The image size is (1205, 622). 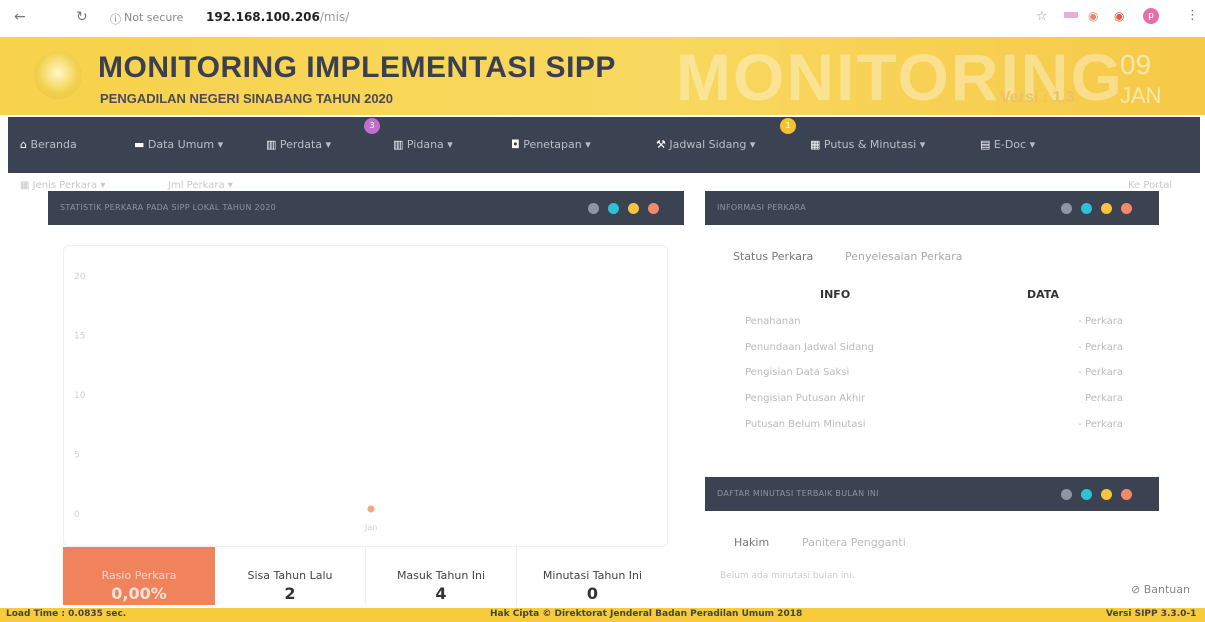 What do you see at coordinates (874, 144) in the screenshot?
I see `nav-label: Putus & Minutasi ▾` at bounding box center [874, 144].